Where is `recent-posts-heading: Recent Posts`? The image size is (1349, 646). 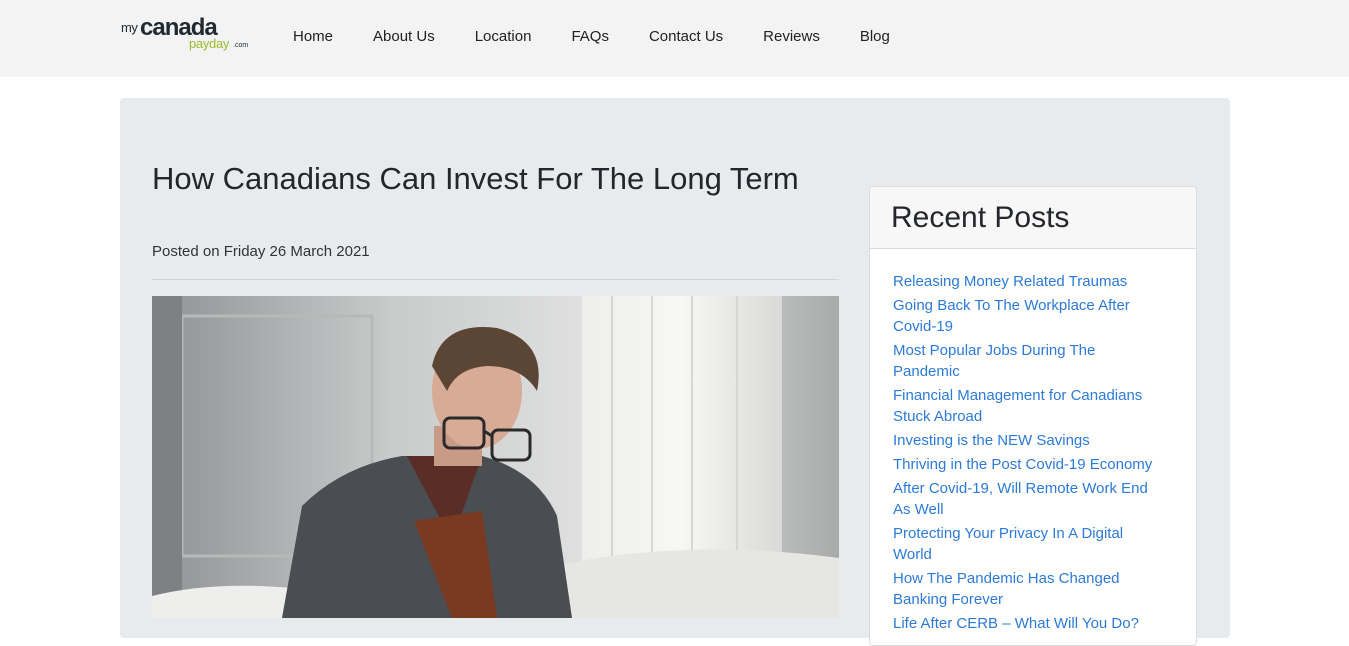
recent-posts-heading: Recent Posts is located at coordinates (980, 217).